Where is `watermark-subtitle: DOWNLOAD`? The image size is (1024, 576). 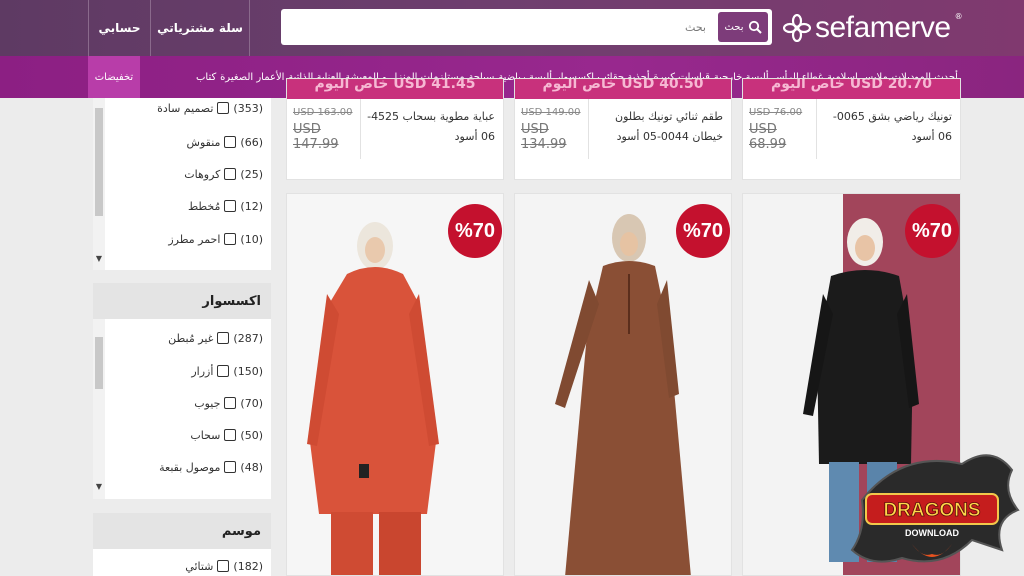
watermark-subtitle: DOWNLOAD is located at coordinates (932, 533).